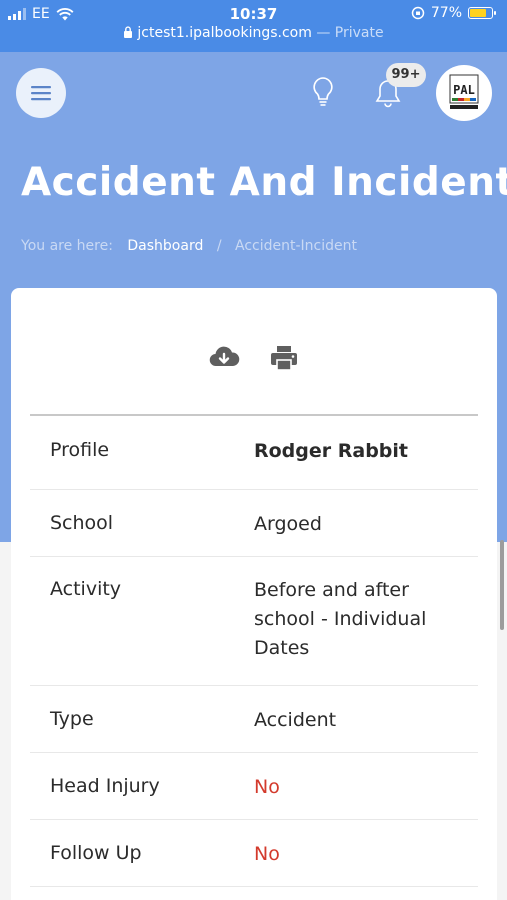  I want to click on detail-label: Follow Up, so click(96, 853).